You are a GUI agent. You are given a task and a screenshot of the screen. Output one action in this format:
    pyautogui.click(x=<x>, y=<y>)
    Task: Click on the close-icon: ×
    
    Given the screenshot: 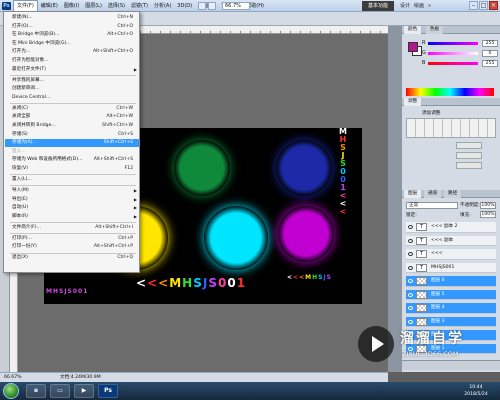 What is the action you would take?
    pyautogui.click(x=493, y=5)
    